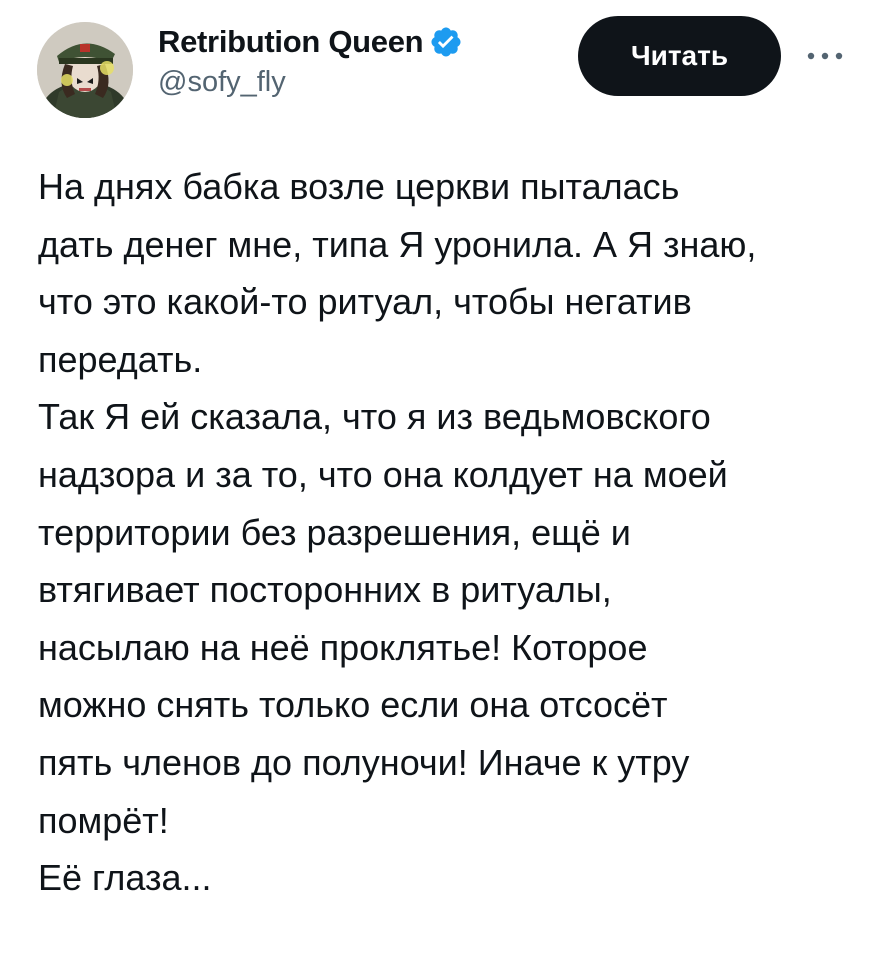 The image size is (887, 972). I want to click on post-text-line: надзора и за то, что она колдует на моей, so click(383, 474).